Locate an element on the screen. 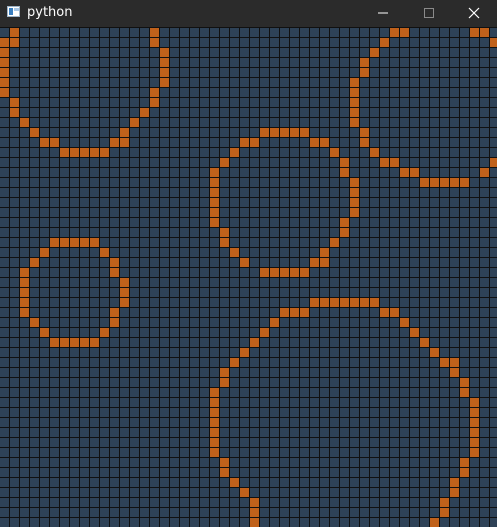 The width and height of the screenshot is (497, 527). python-app-icon is located at coordinates (13, 11).